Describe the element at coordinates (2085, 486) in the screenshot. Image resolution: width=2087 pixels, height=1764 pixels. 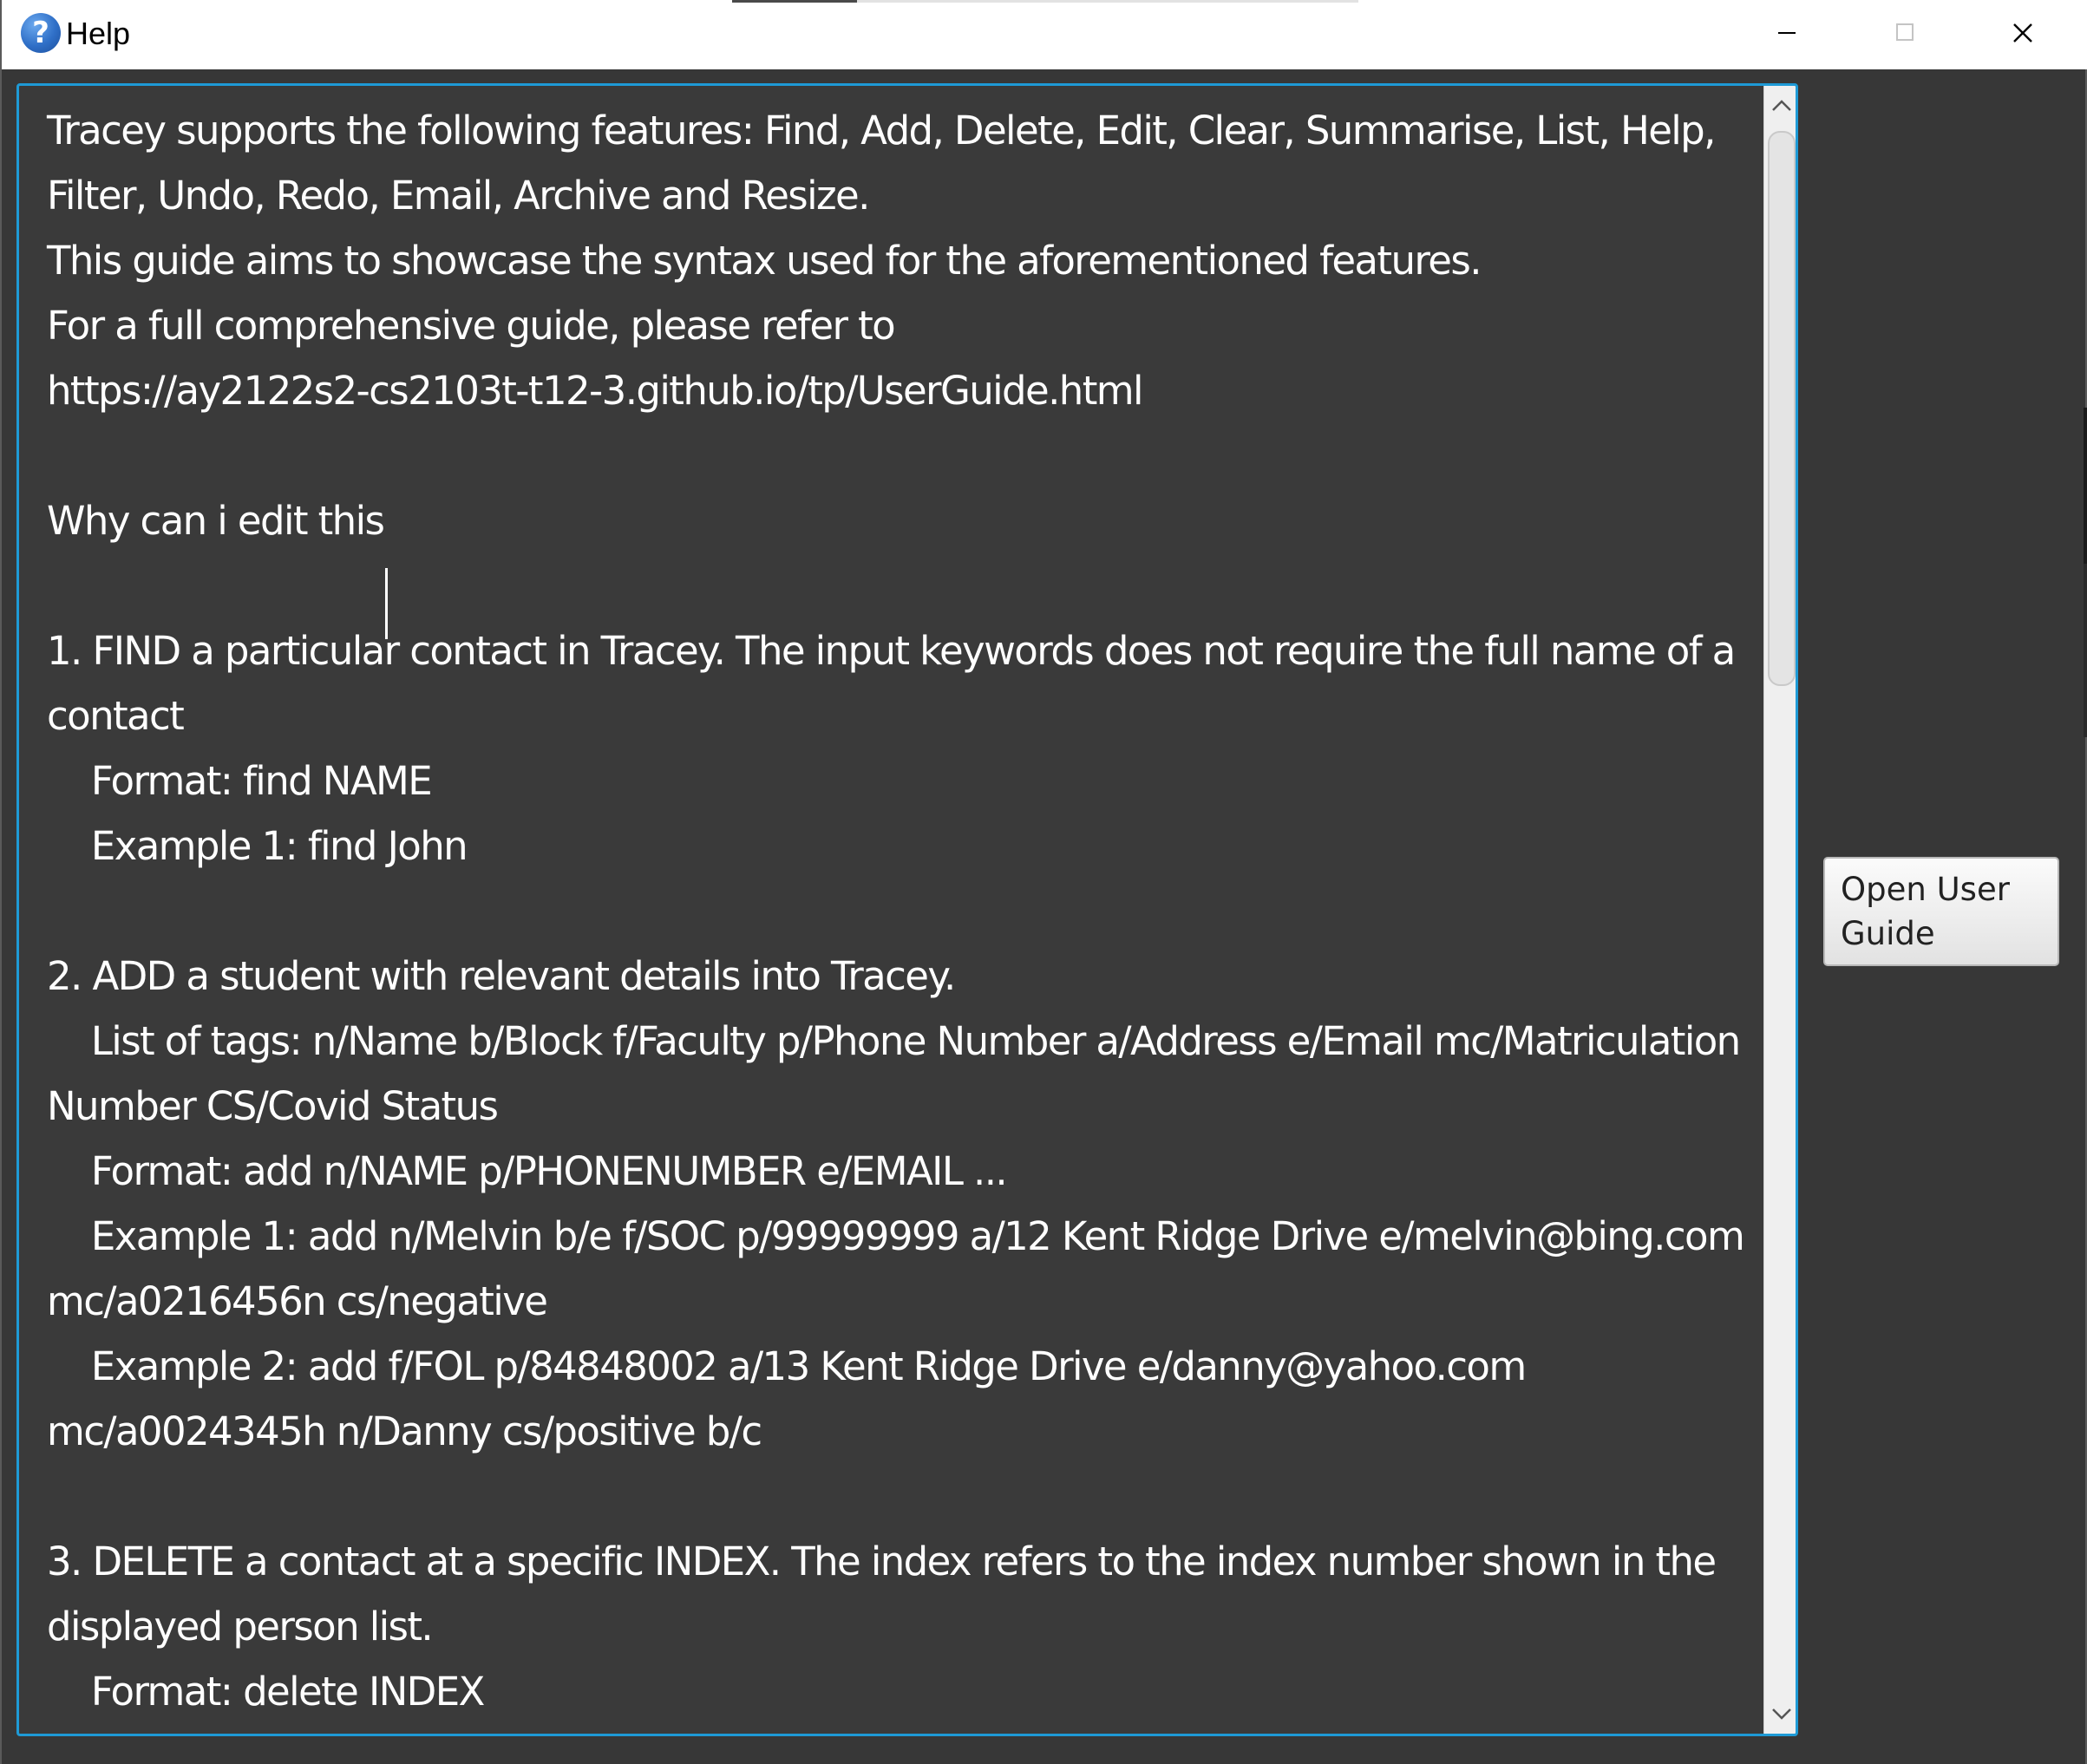
I see `window-edge-shadow` at that location.